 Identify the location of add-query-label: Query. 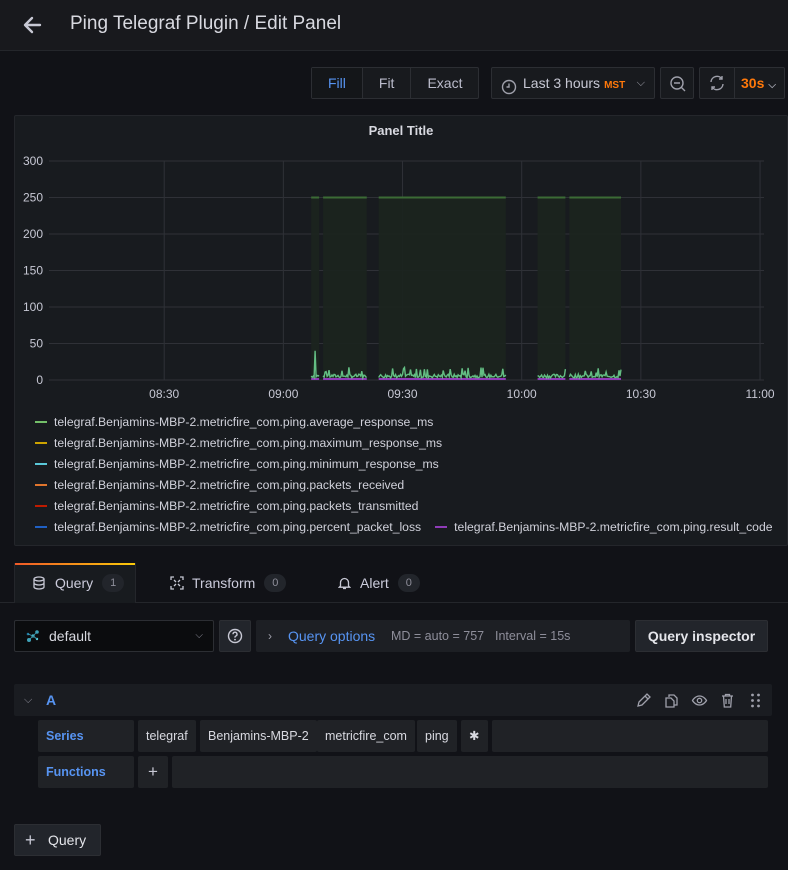
(67, 840).